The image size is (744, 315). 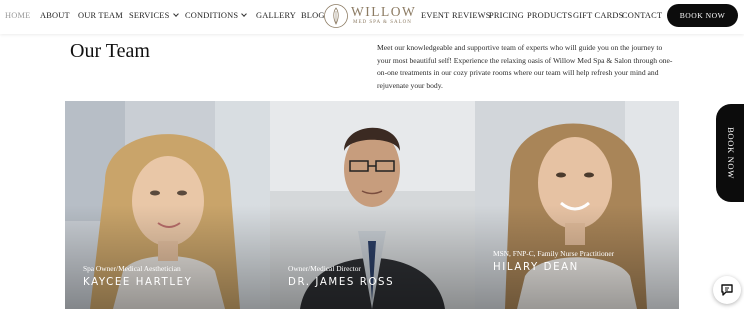 I want to click on side-book-now-button: BOOK NOW, so click(x=730, y=153).